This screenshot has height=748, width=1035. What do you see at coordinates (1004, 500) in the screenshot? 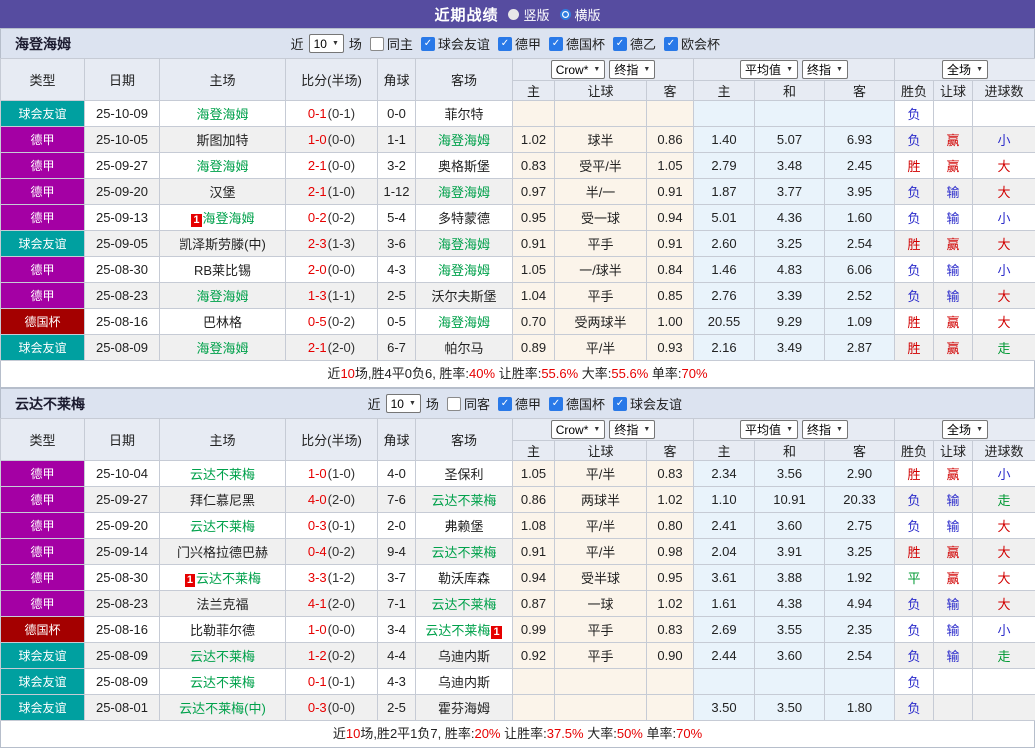
I see `goals-result-cell: 走` at bounding box center [1004, 500].